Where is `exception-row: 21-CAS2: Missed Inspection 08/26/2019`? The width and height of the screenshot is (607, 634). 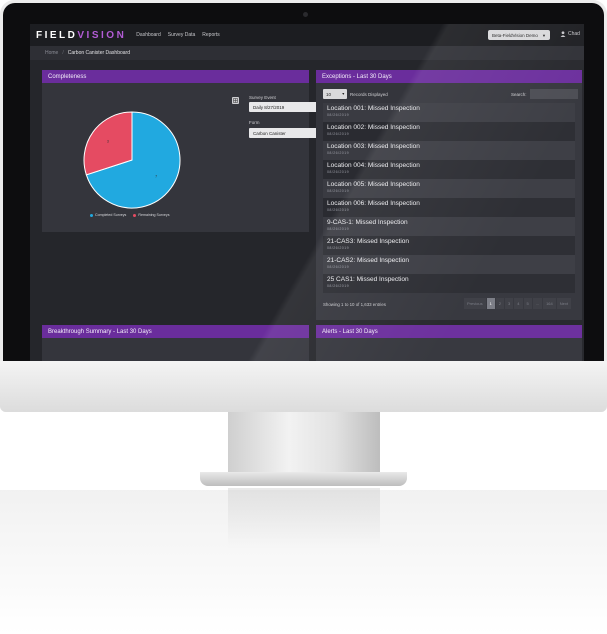 exception-row: 21-CAS2: Missed Inspection 08/26/2019 is located at coordinates (449, 264).